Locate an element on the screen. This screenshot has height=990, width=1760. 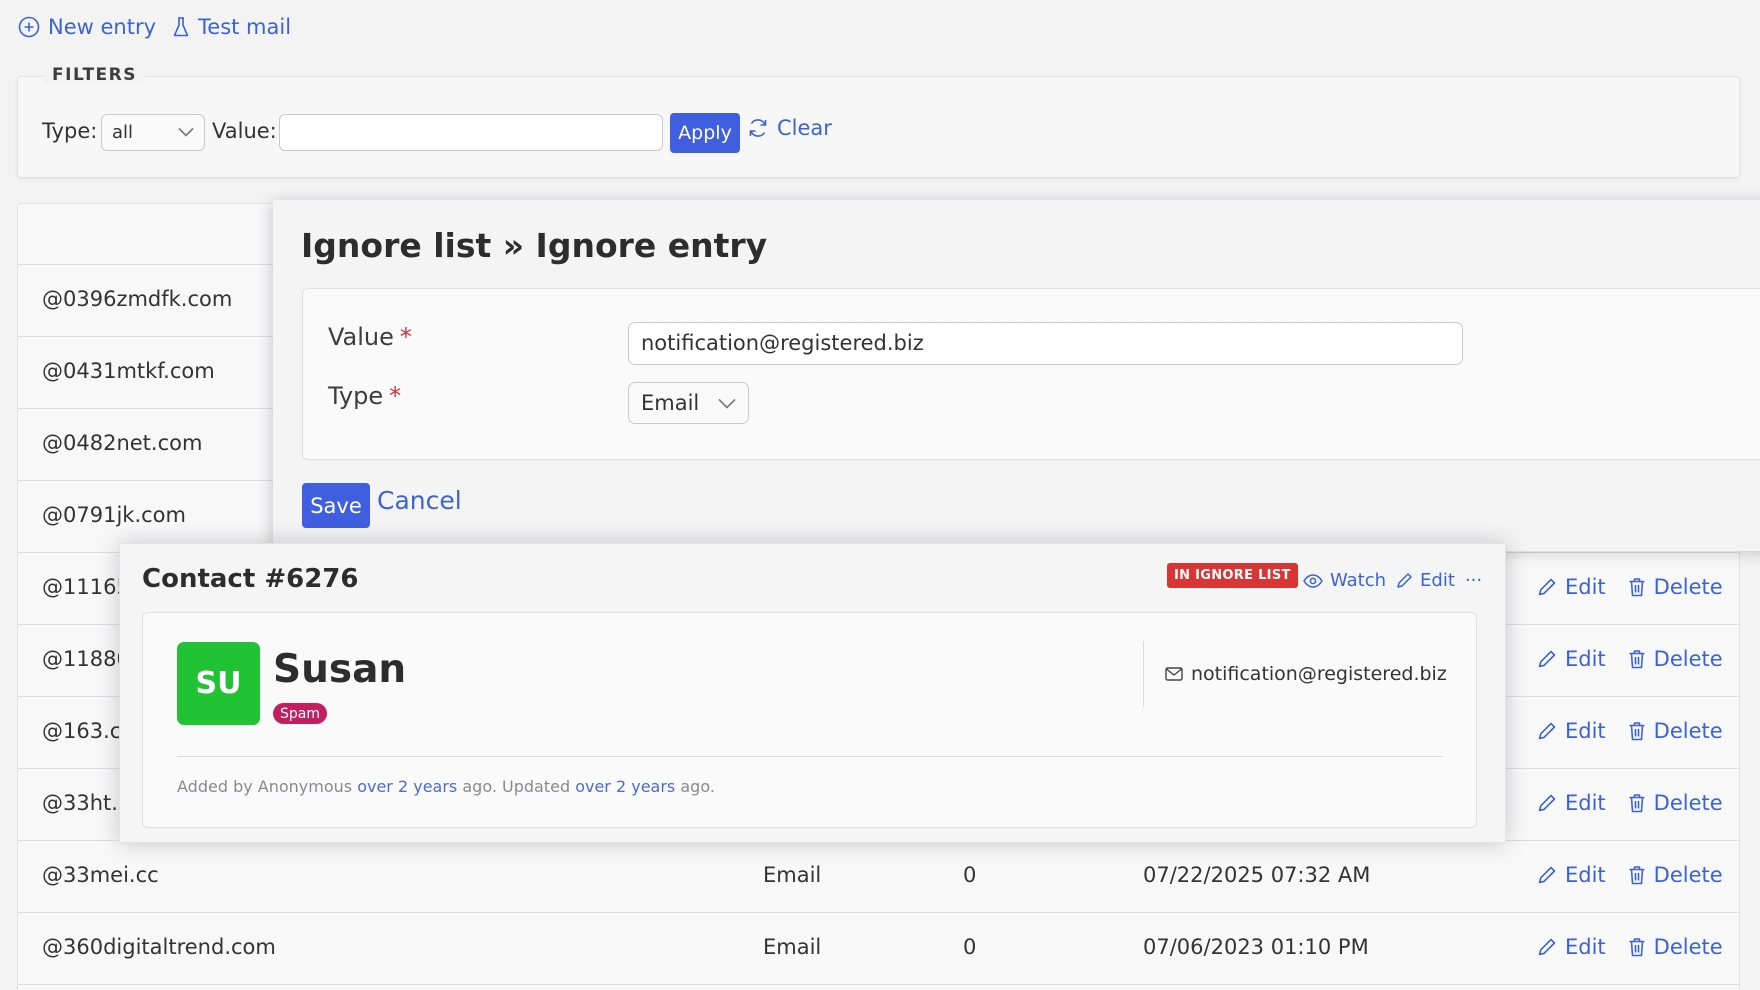
type-select: Email is located at coordinates (688, 403).